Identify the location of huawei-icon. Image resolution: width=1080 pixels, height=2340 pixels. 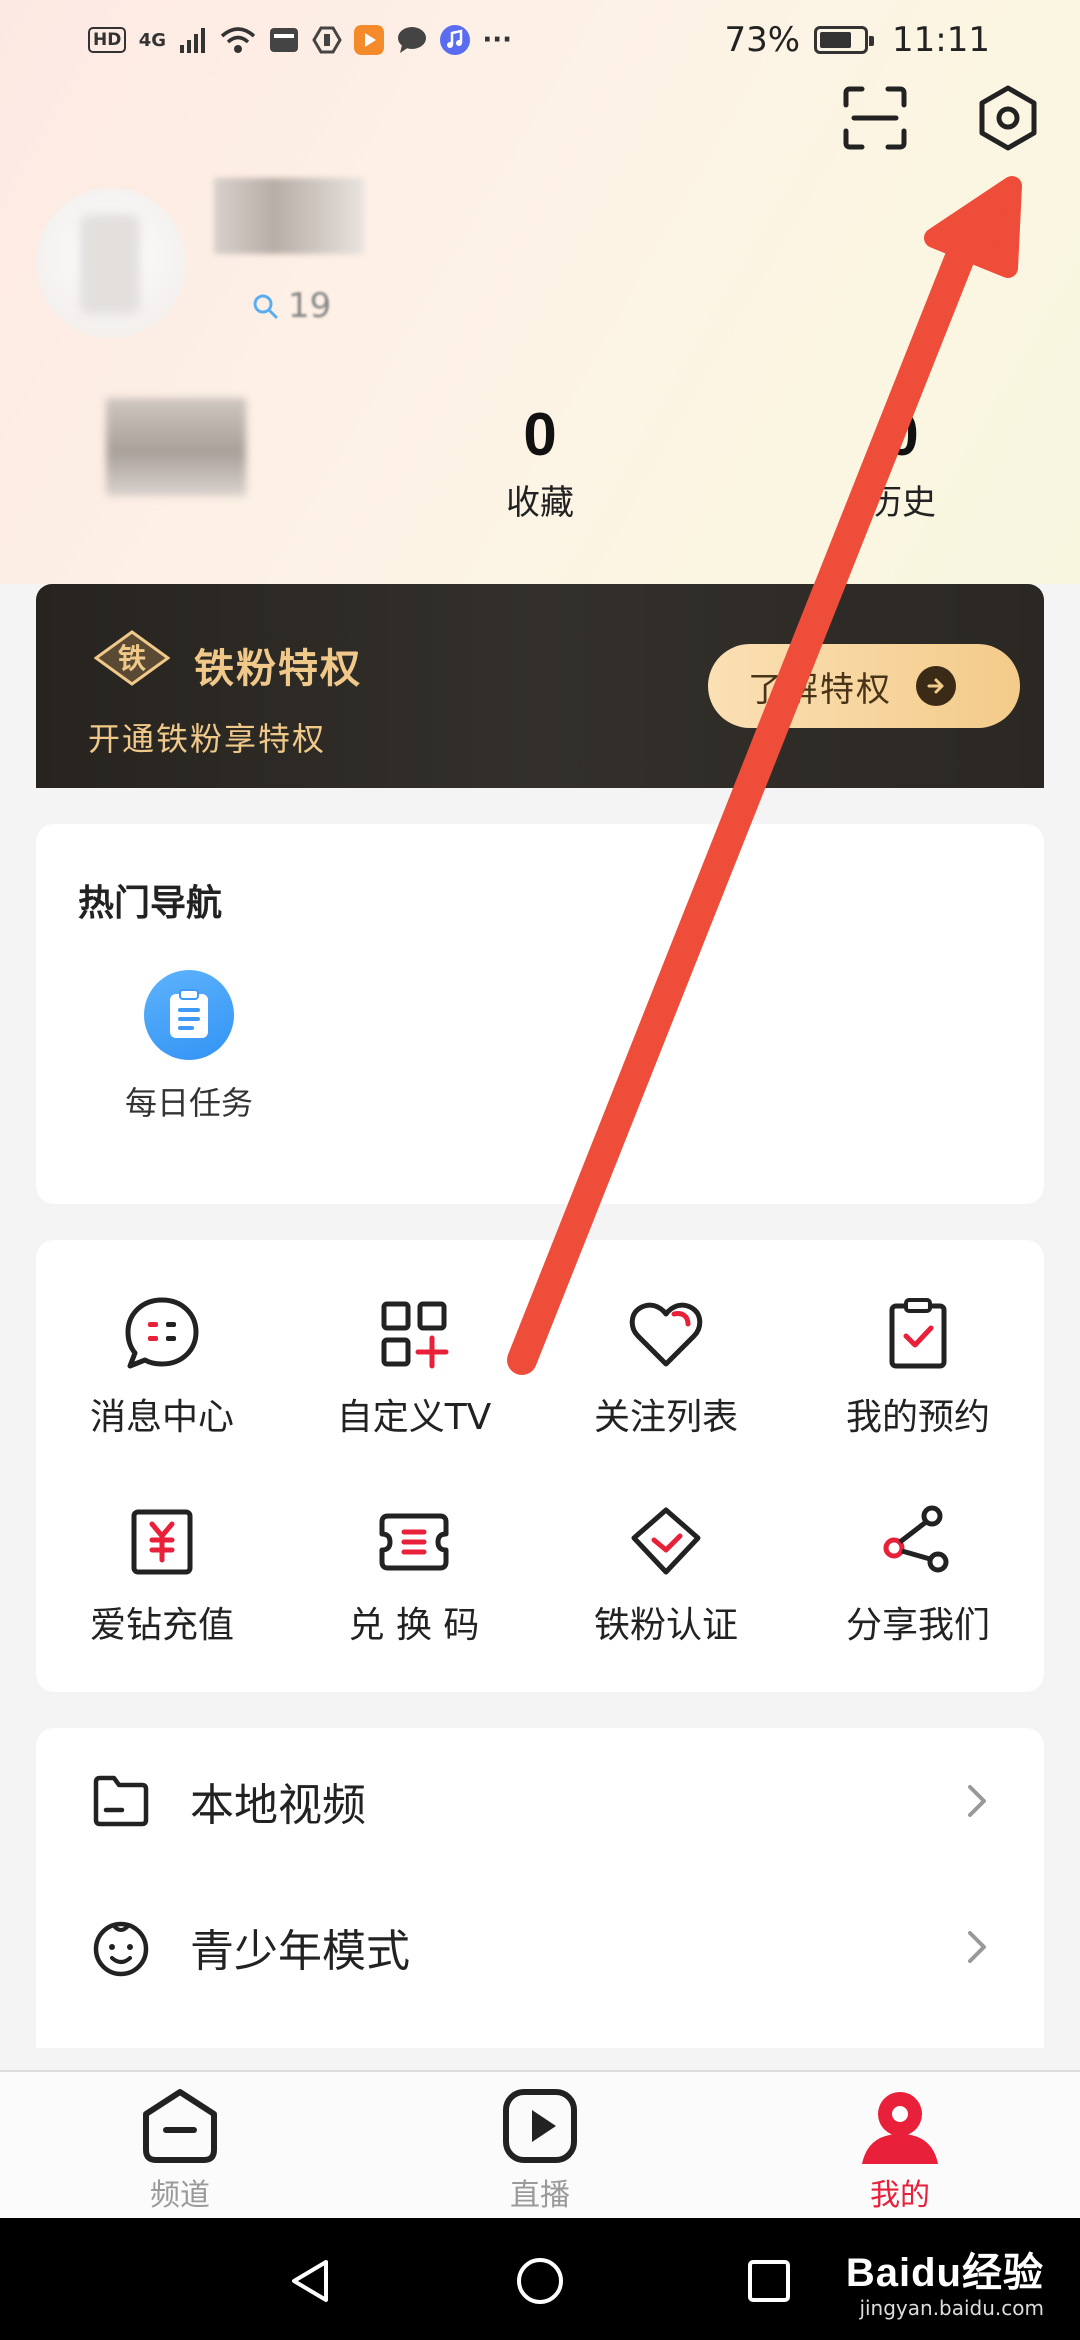
(284, 40).